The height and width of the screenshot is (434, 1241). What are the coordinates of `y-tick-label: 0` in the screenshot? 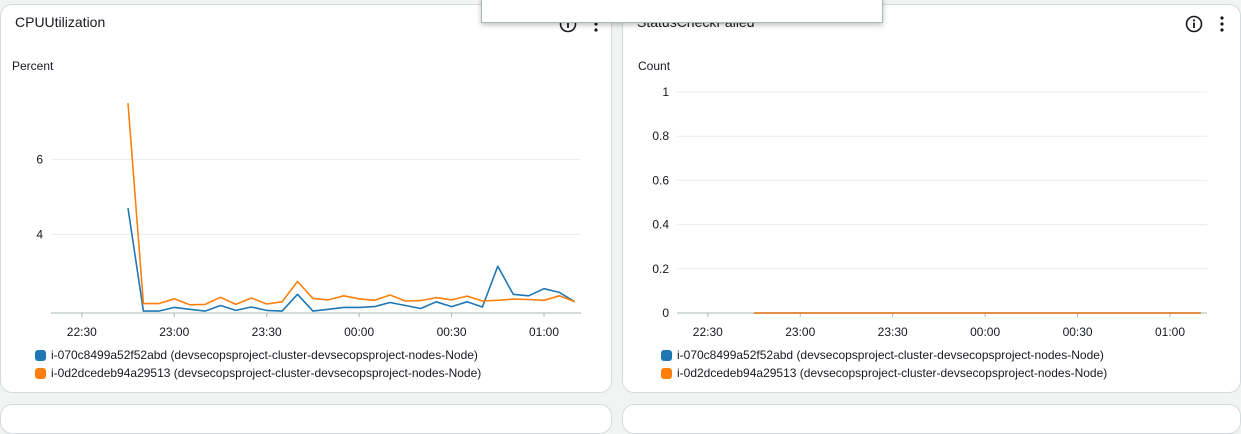 It's located at (665, 313).